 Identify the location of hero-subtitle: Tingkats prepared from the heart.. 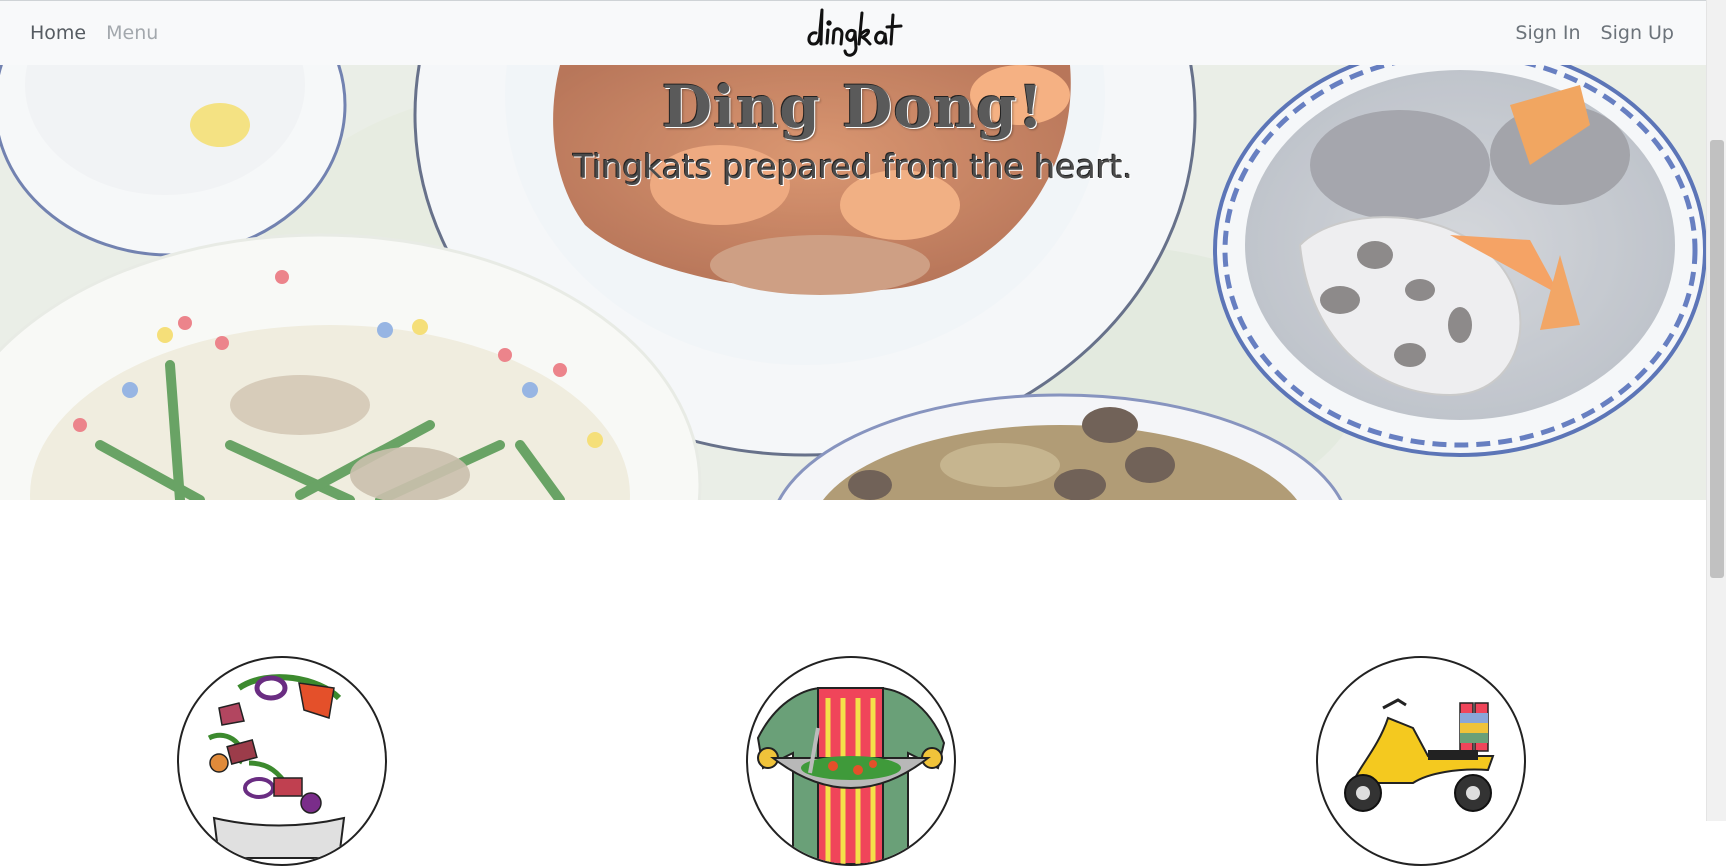
(853, 166).